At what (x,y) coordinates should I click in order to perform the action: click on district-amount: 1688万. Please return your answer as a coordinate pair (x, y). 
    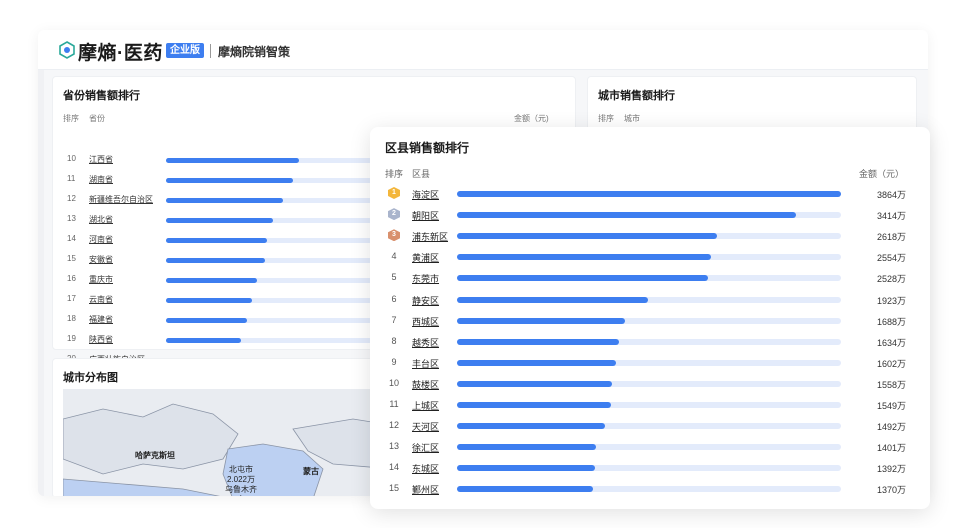
    Looking at the image, I should click on (891, 321).